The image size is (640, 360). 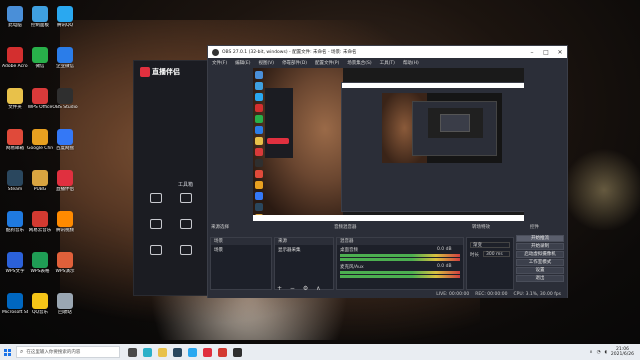 What do you see at coordinates (599, 352) in the screenshot?
I see `network-icon: ◔` at bounding box center [599, 352].